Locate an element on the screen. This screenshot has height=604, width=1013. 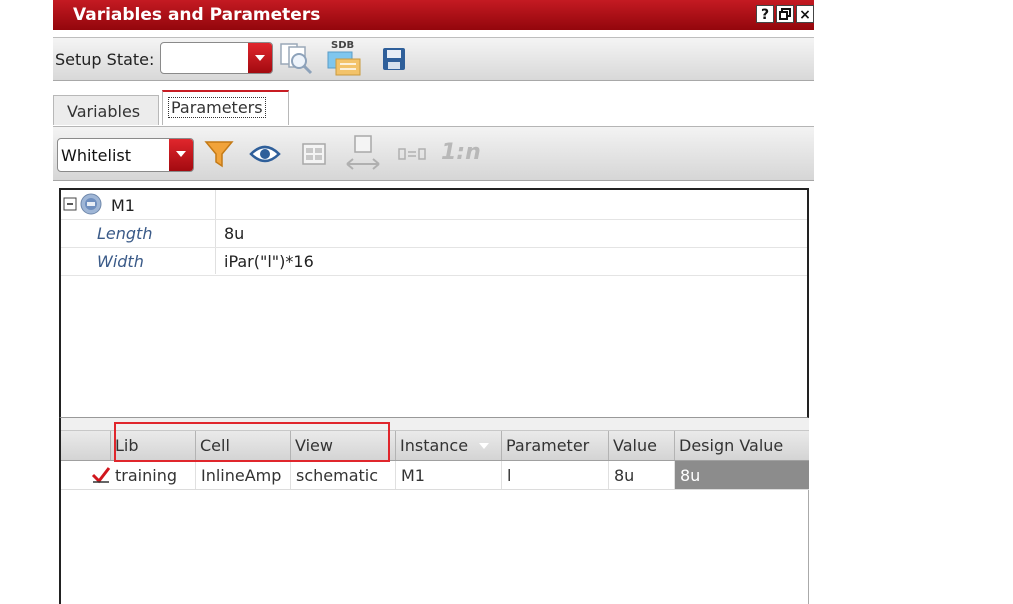
column-header-design-value: Design Value is located at coordinates (741, 445).